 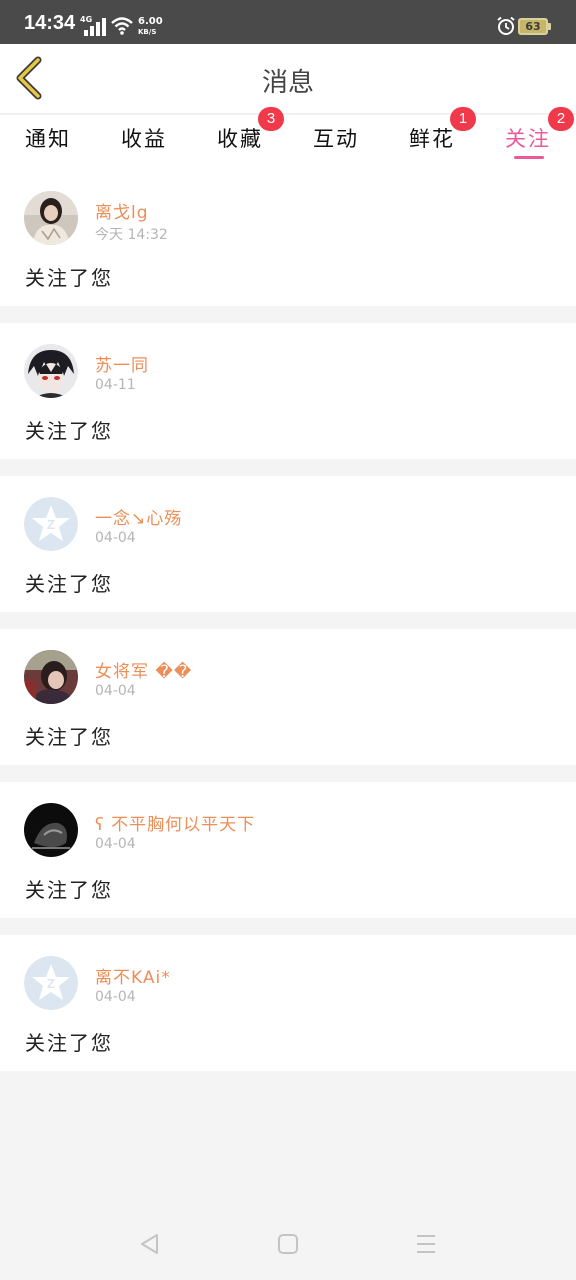 I want to click on username: 离戈lg, so click(x=122, y=210).